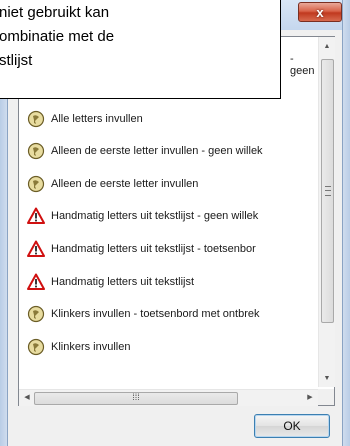 This screenshot has width=350, height=446. What do you see at coordinates (327, 379) in the screenshot?
I see `scroll-down-arrow-icon: ▼` at bounding box center [327, 379].